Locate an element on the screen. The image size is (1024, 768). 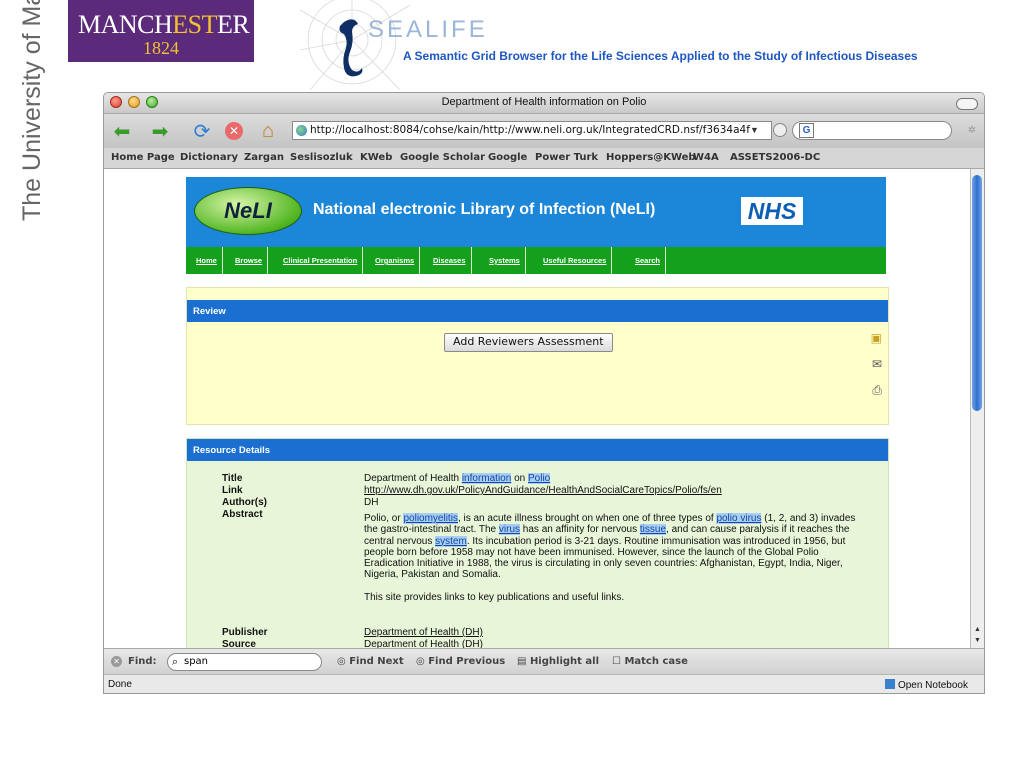
semantic-term-information: information is located at coordinates (486, 478).